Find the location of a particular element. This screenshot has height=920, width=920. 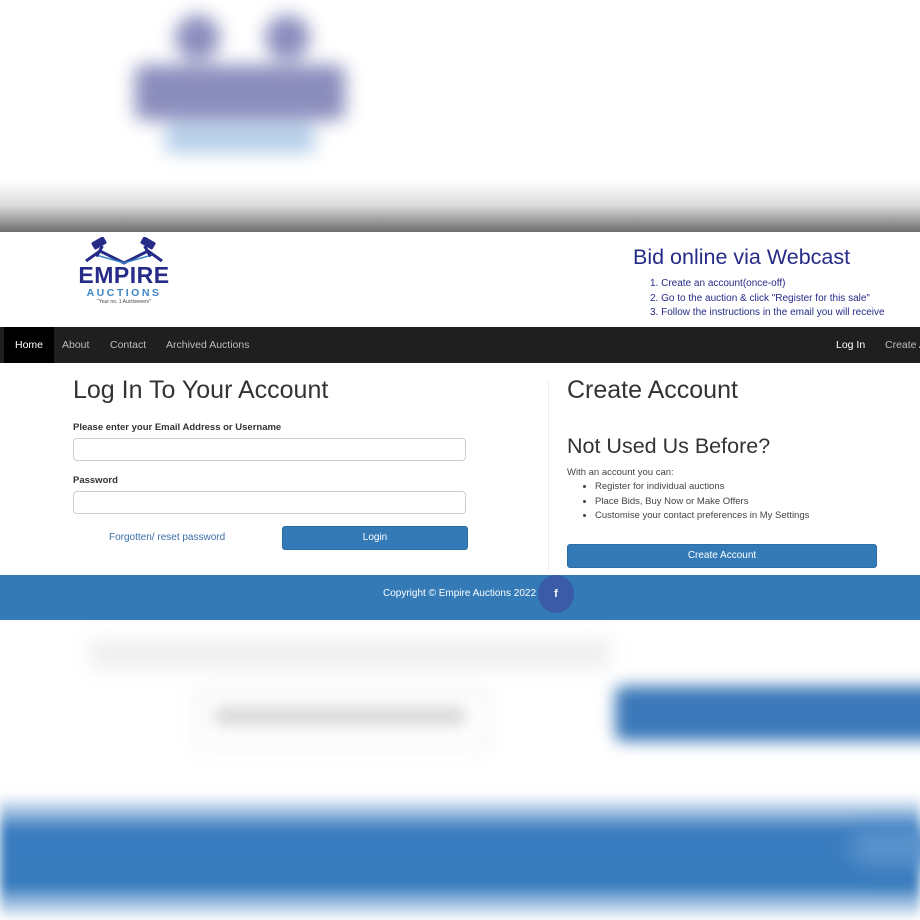

nav-about: About is located at coordinates (75, 345).